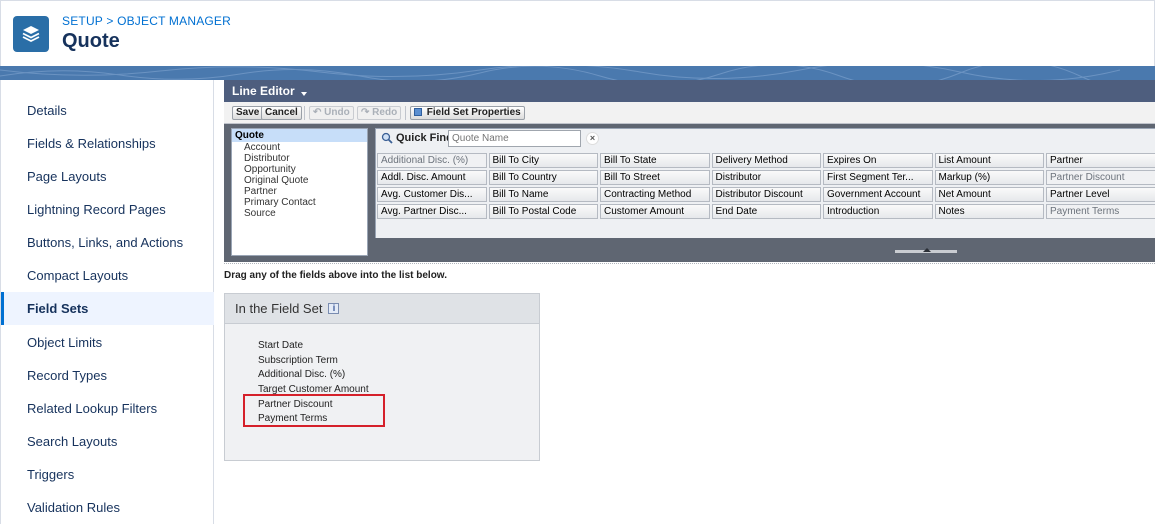  I want to click on field-item: Expires On, so click(878, 160).